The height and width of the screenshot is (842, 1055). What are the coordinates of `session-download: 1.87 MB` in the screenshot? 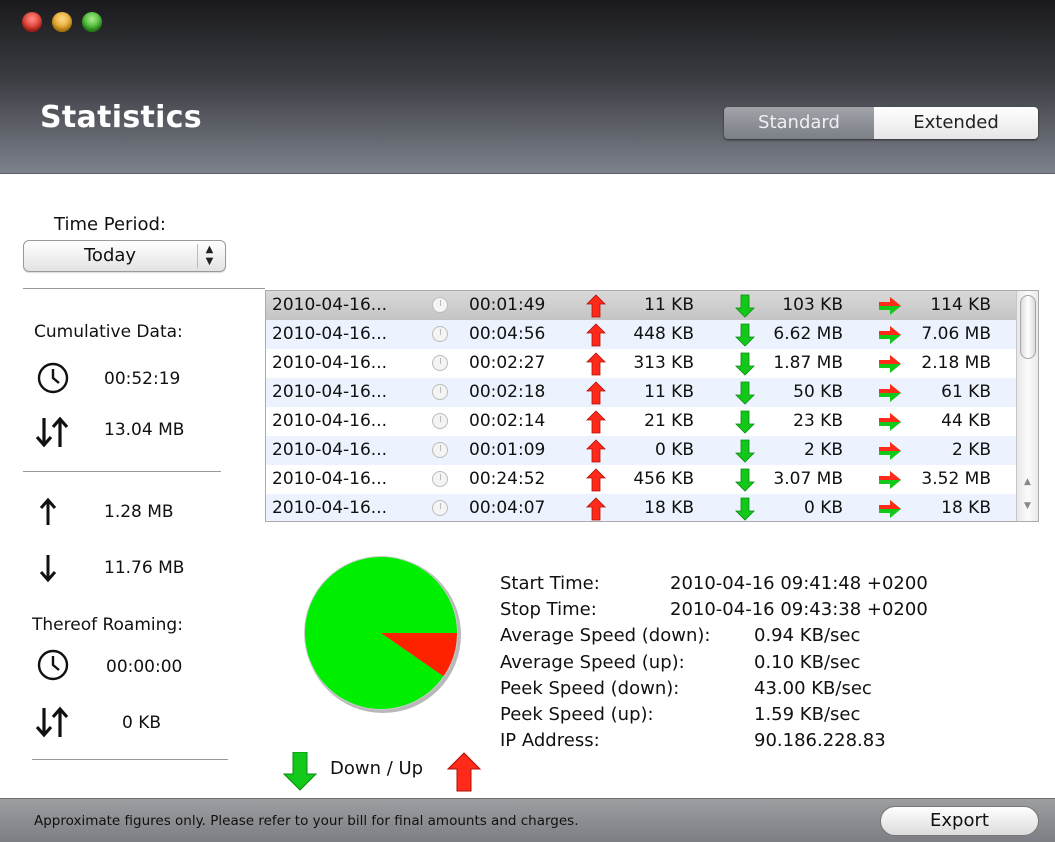 It's located at (808, 363).